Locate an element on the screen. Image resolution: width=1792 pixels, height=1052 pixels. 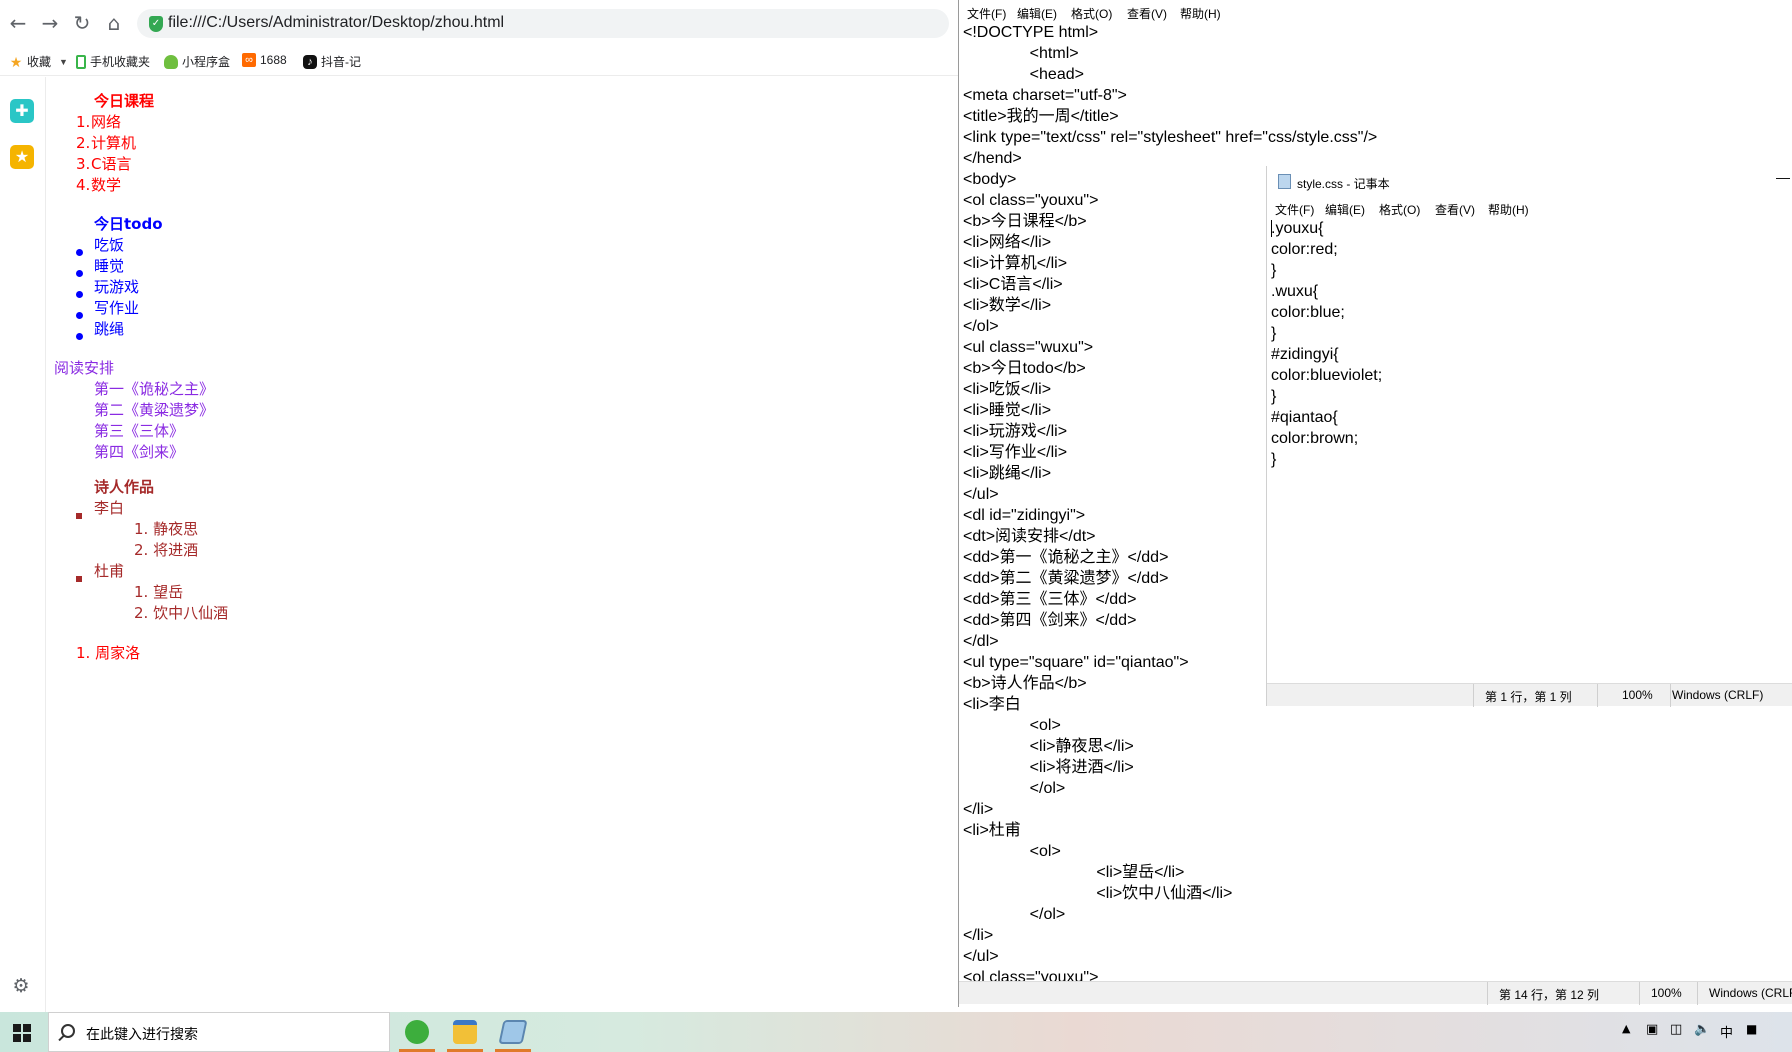
list-item: 杜甫 is located at coordinates (109, 571).